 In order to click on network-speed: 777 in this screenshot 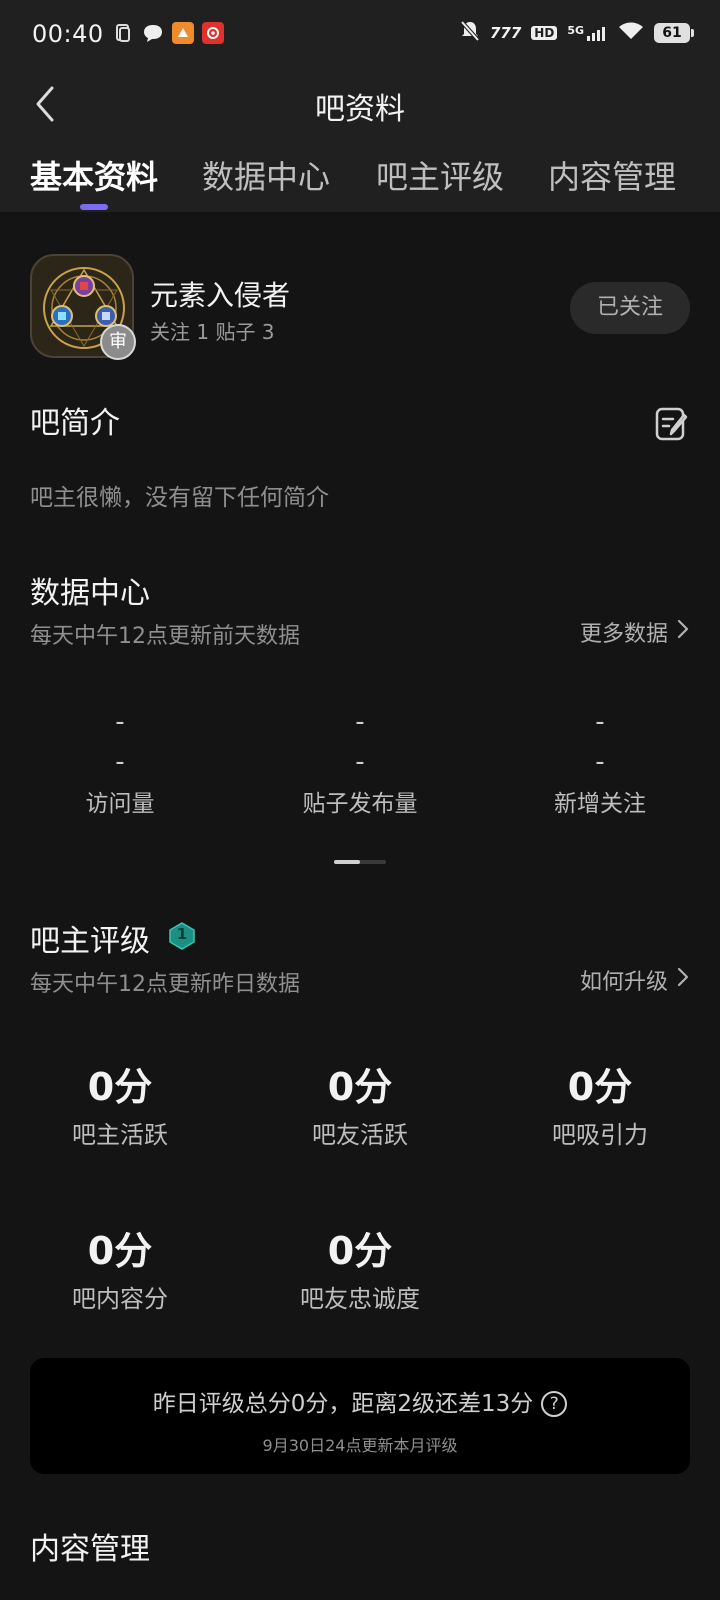, I will do `click(505, 33)`.